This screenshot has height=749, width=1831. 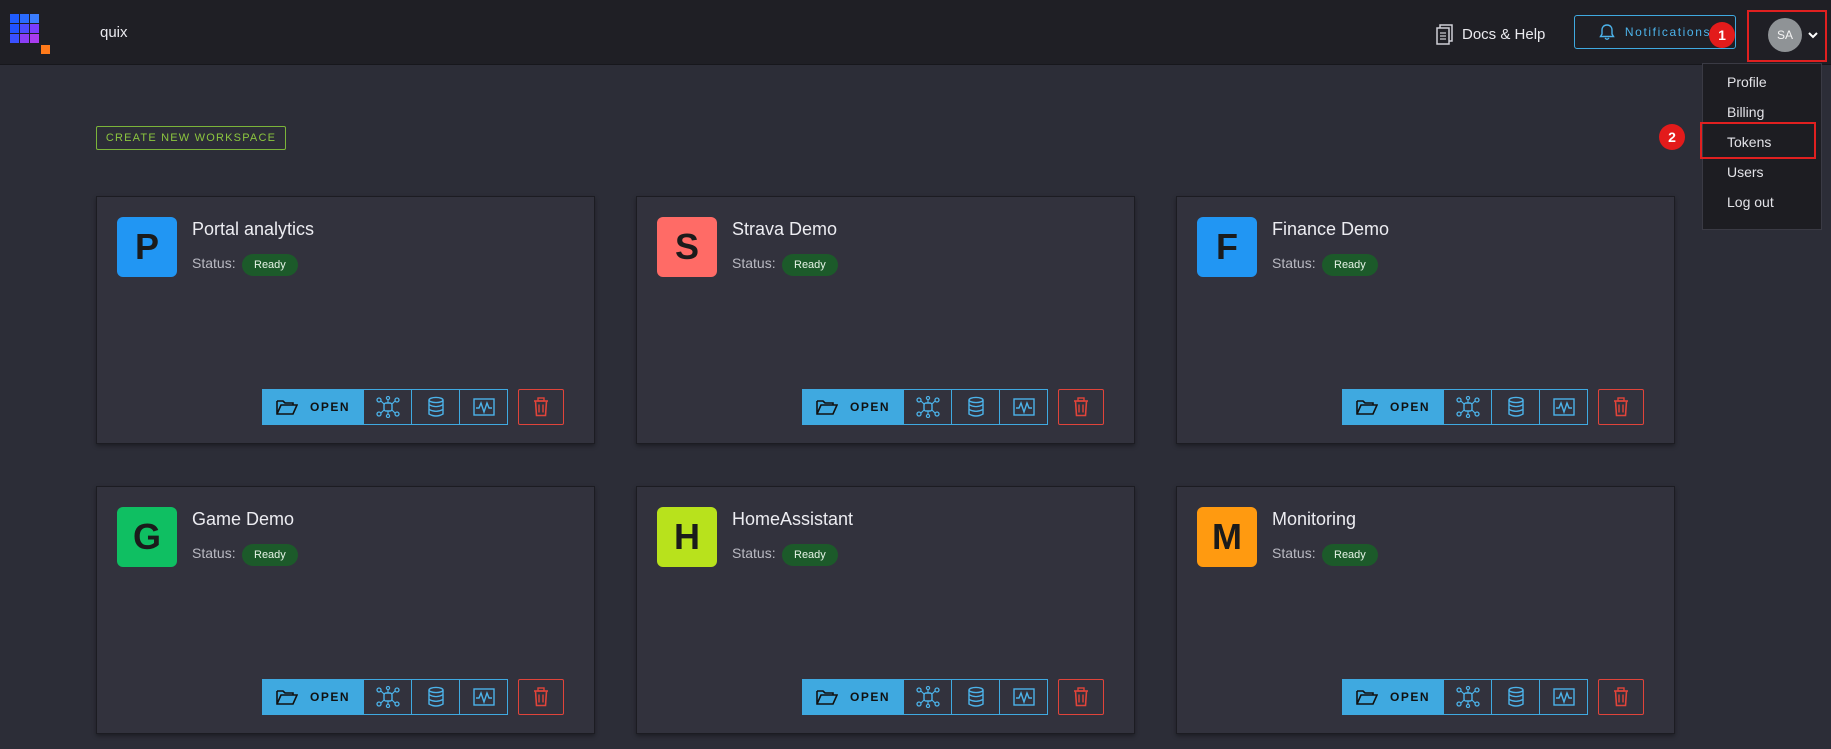 What do you see at coordinates (1504, 34) in the screenshot?
I see `docs-help-label: Docs & Help` at bounding box center [1504, 34].